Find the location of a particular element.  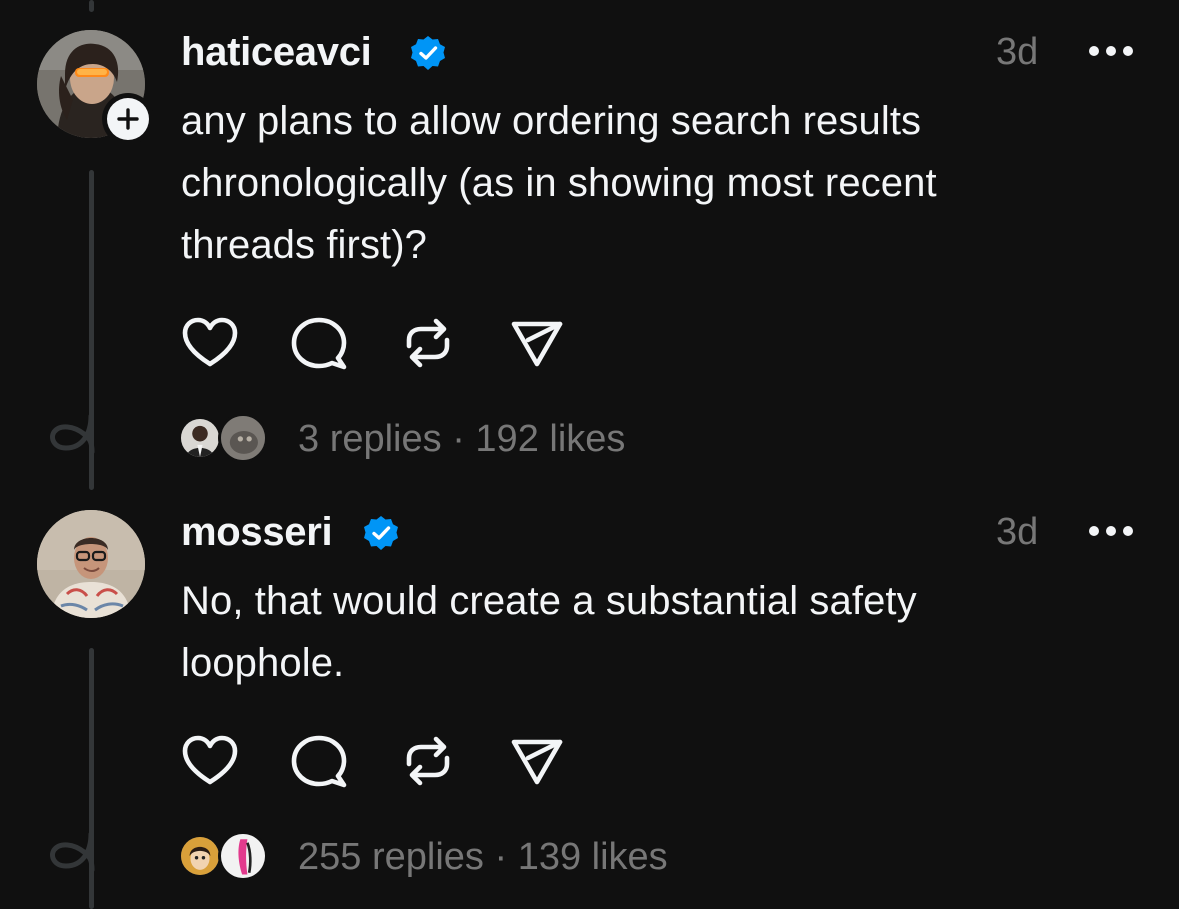

username: haticeavci is located at coordinates (276, 52).